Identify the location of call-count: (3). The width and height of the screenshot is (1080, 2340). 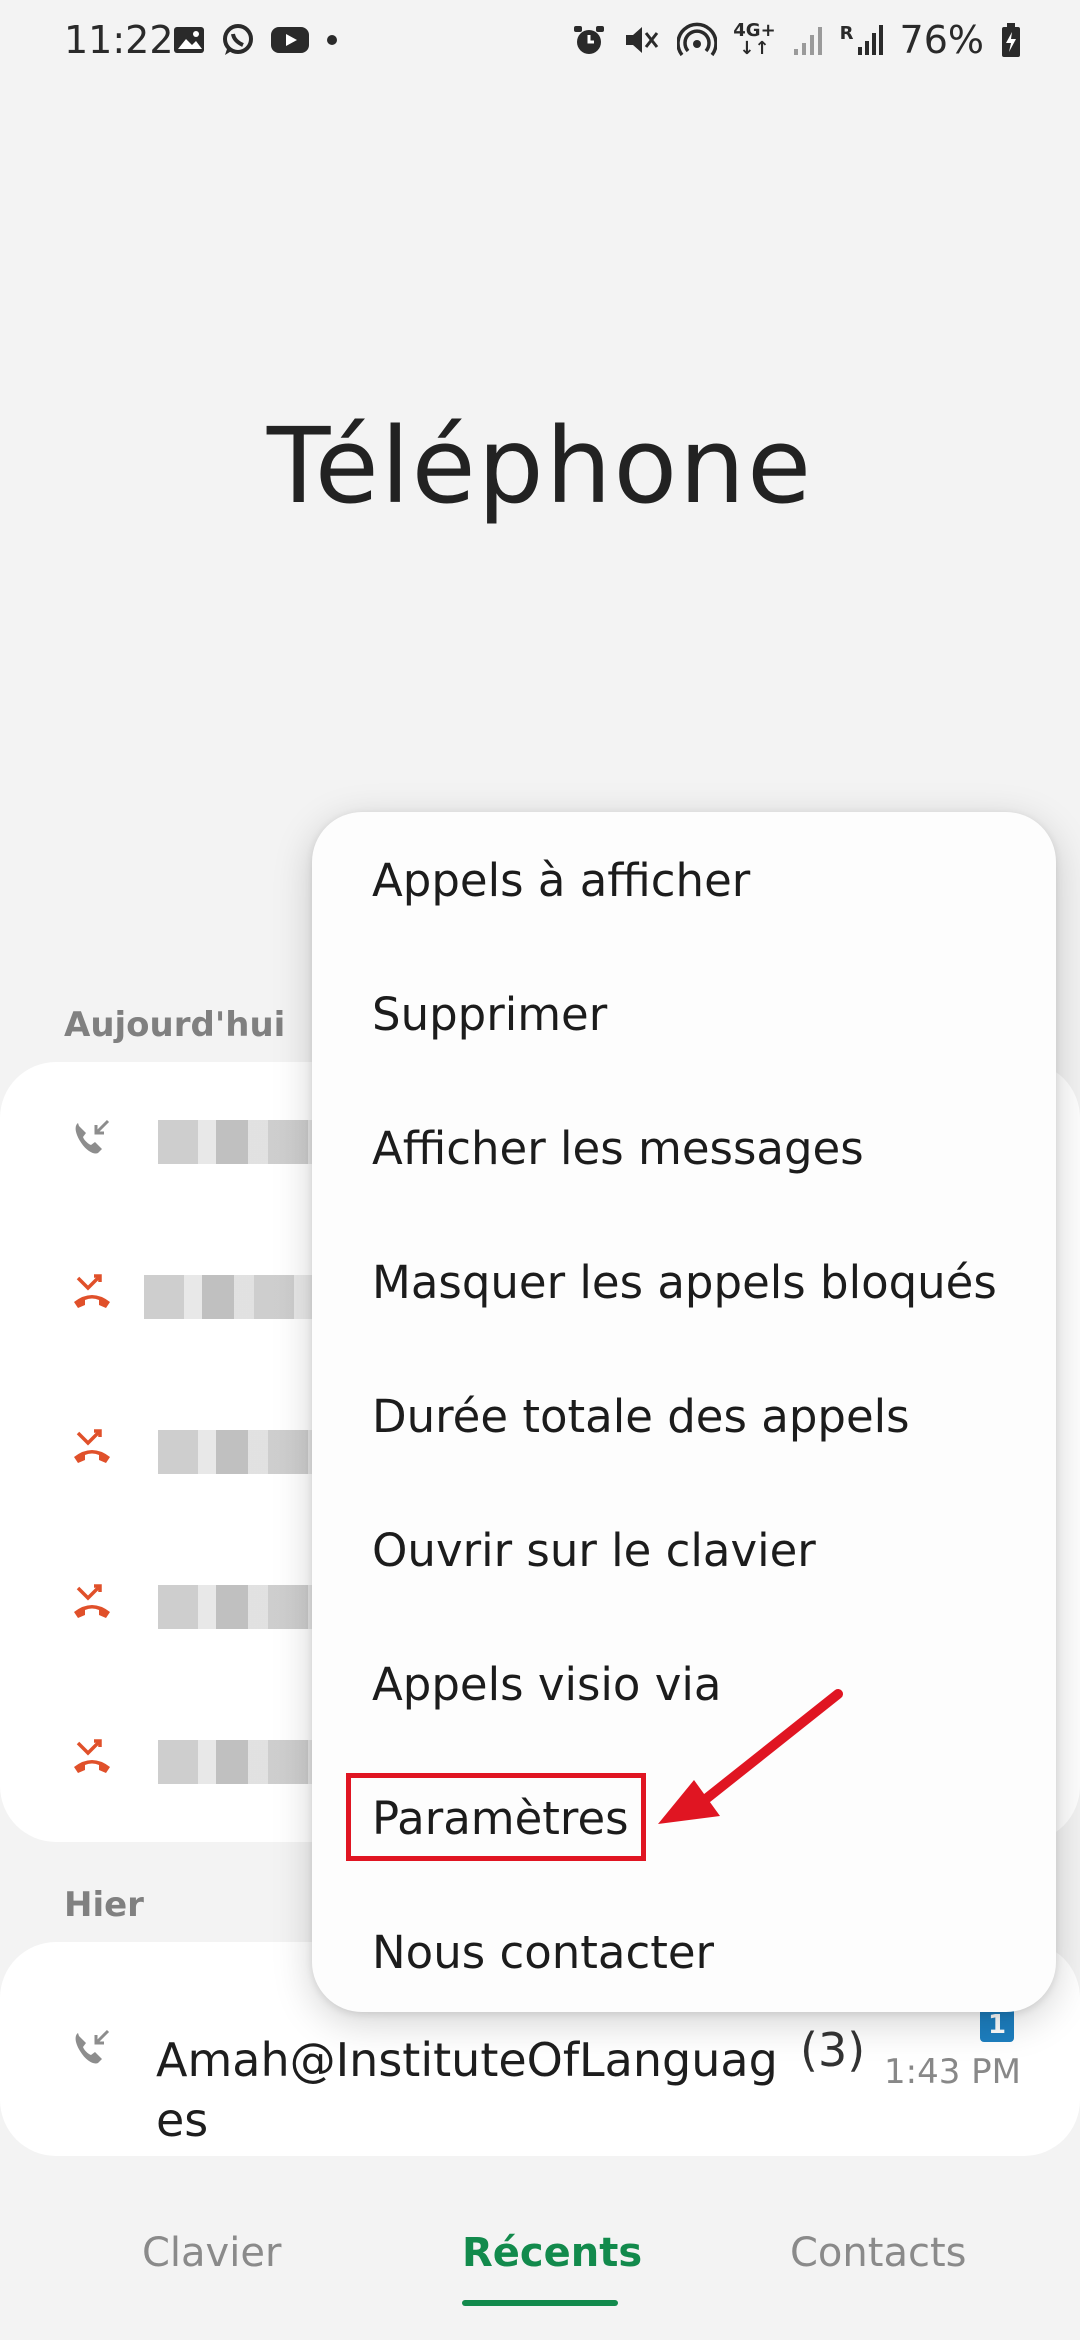
(833, 2050).